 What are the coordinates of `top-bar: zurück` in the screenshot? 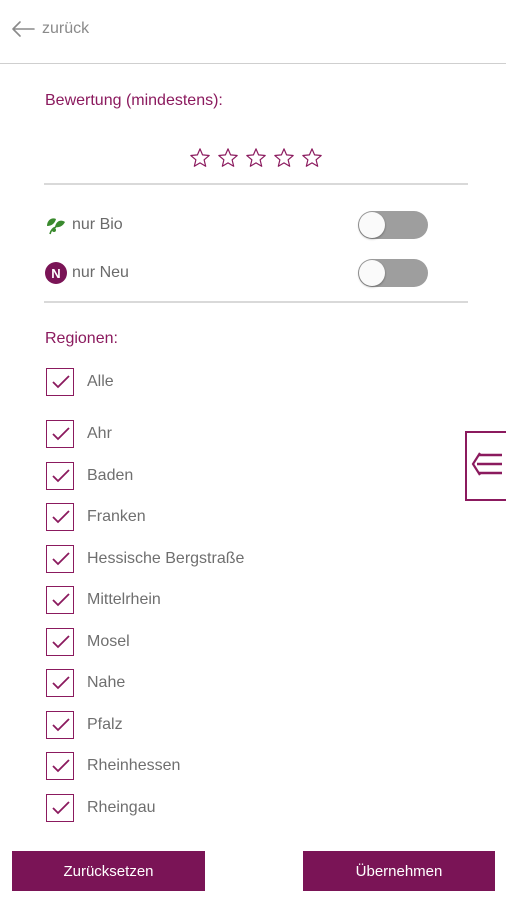 It's located at (253, 32).